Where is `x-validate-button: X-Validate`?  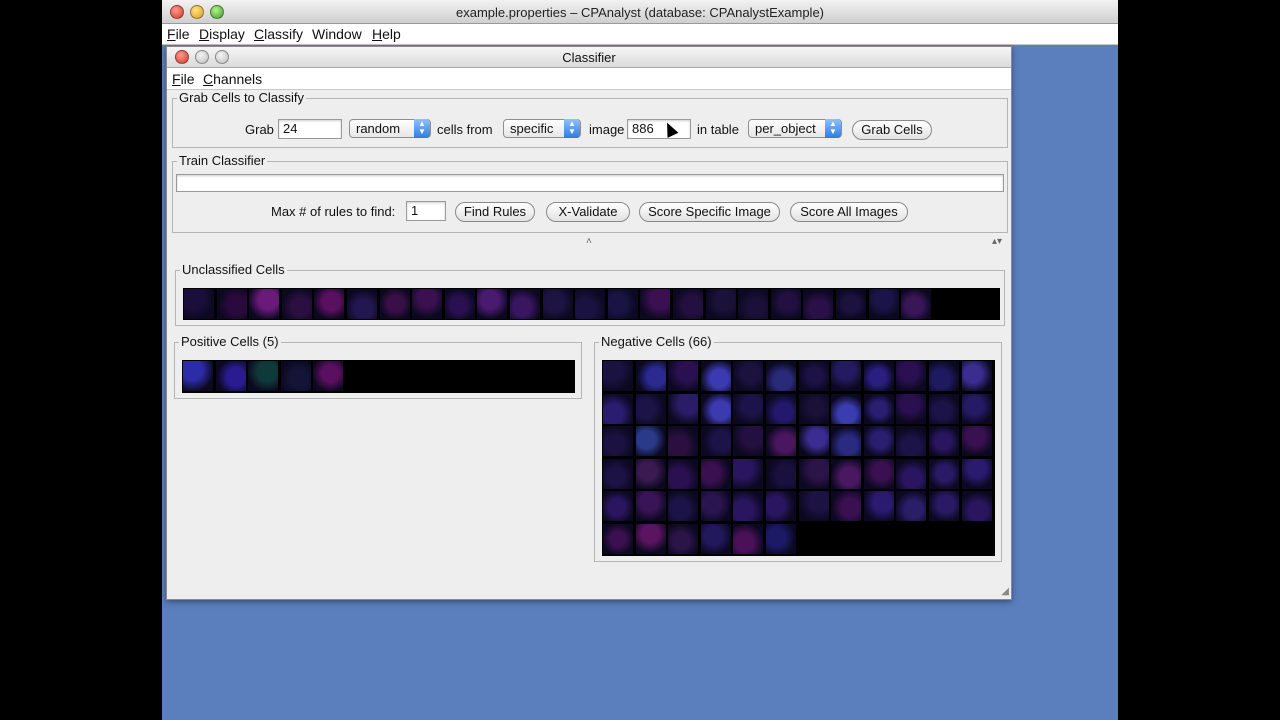 x-validate-button: X-Validate is located at coordinates (588, 212).